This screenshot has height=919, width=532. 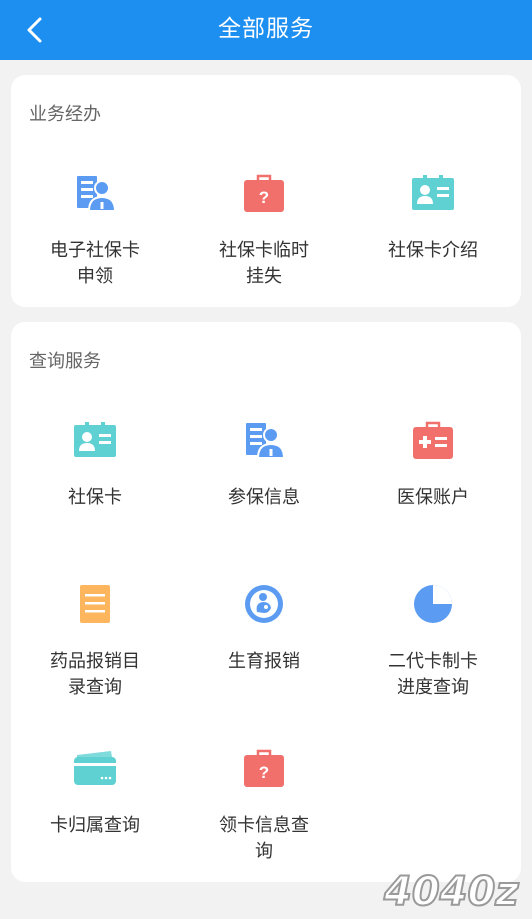 I want to click on site-watermark-logo: 4040z, so click(x=451, y=891).